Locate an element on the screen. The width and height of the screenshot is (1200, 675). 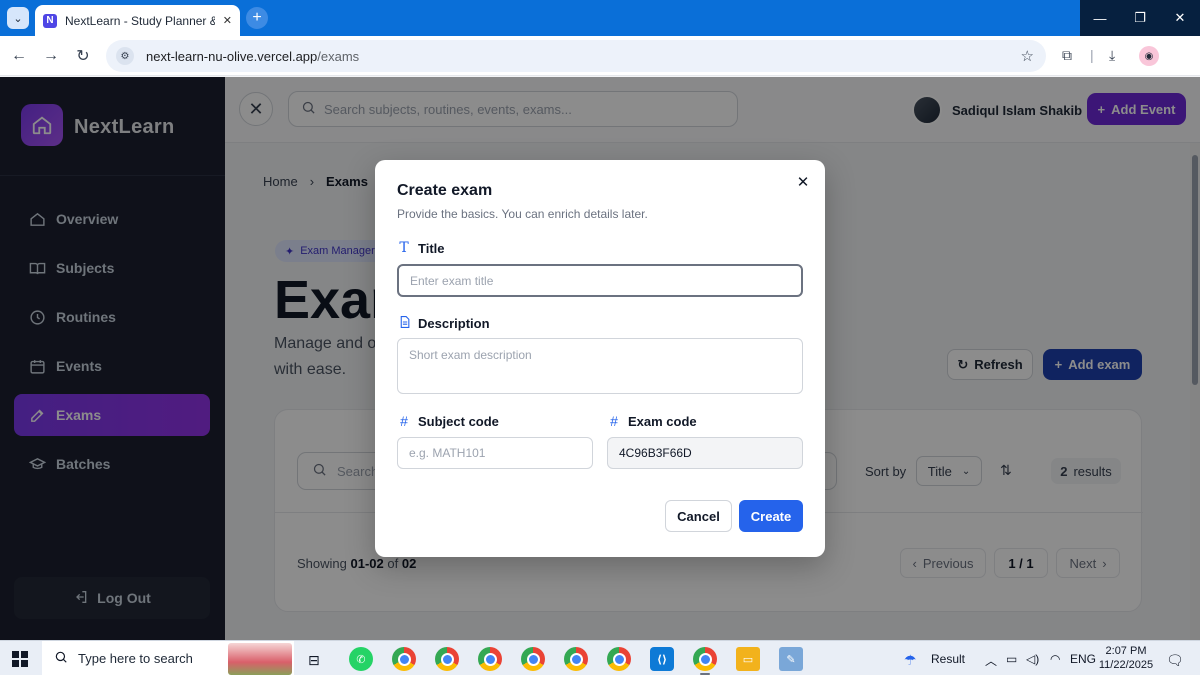
exam-title-input is located at coordinates (600, 280).